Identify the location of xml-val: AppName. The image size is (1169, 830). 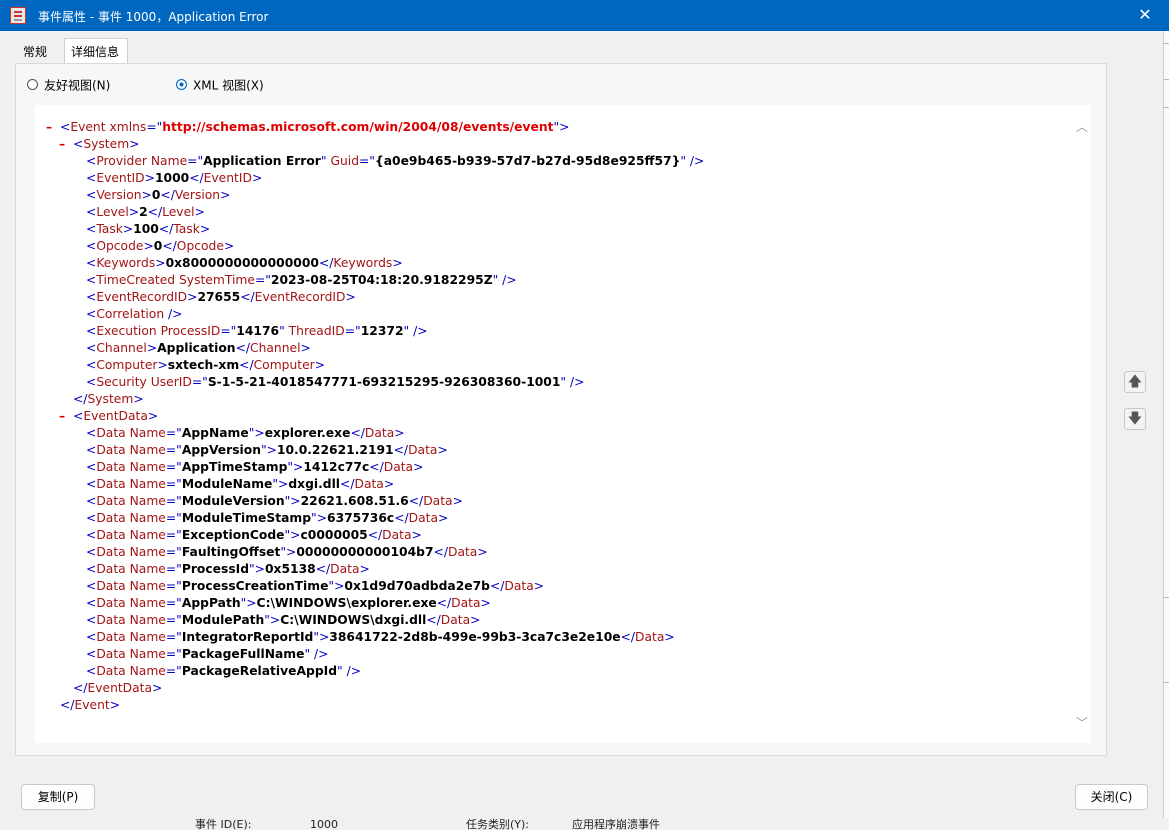
(215, 433).